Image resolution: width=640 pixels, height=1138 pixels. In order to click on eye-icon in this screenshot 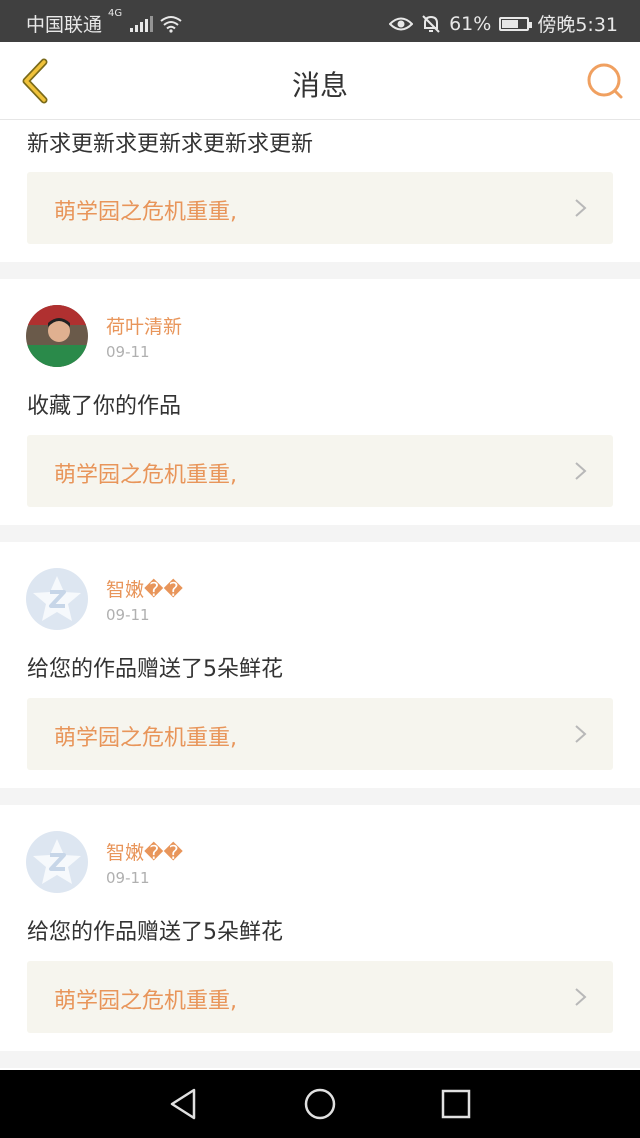, I will do `click(401, 23)`.